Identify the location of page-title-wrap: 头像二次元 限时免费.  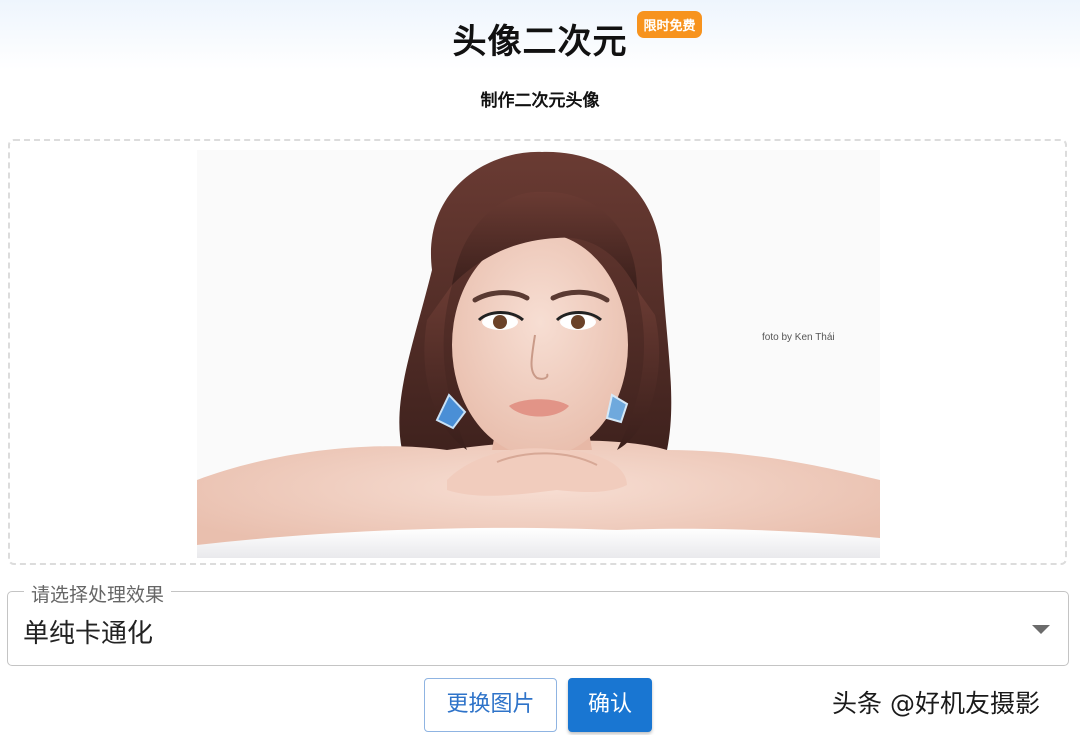
(577, 37).